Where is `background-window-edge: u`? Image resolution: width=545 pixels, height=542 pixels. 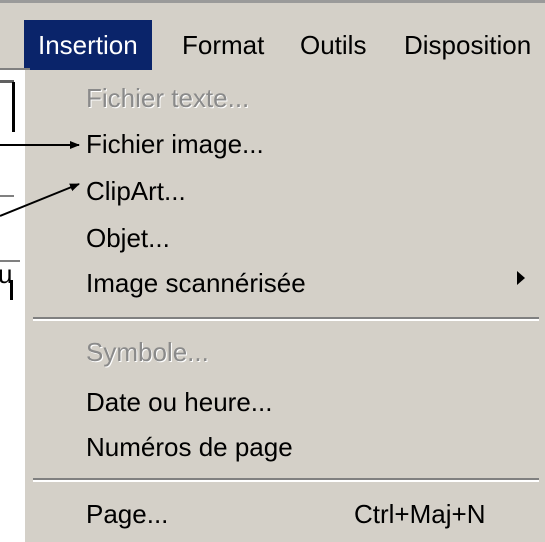 background-window-edge: u is located at coordinates (11, 306).